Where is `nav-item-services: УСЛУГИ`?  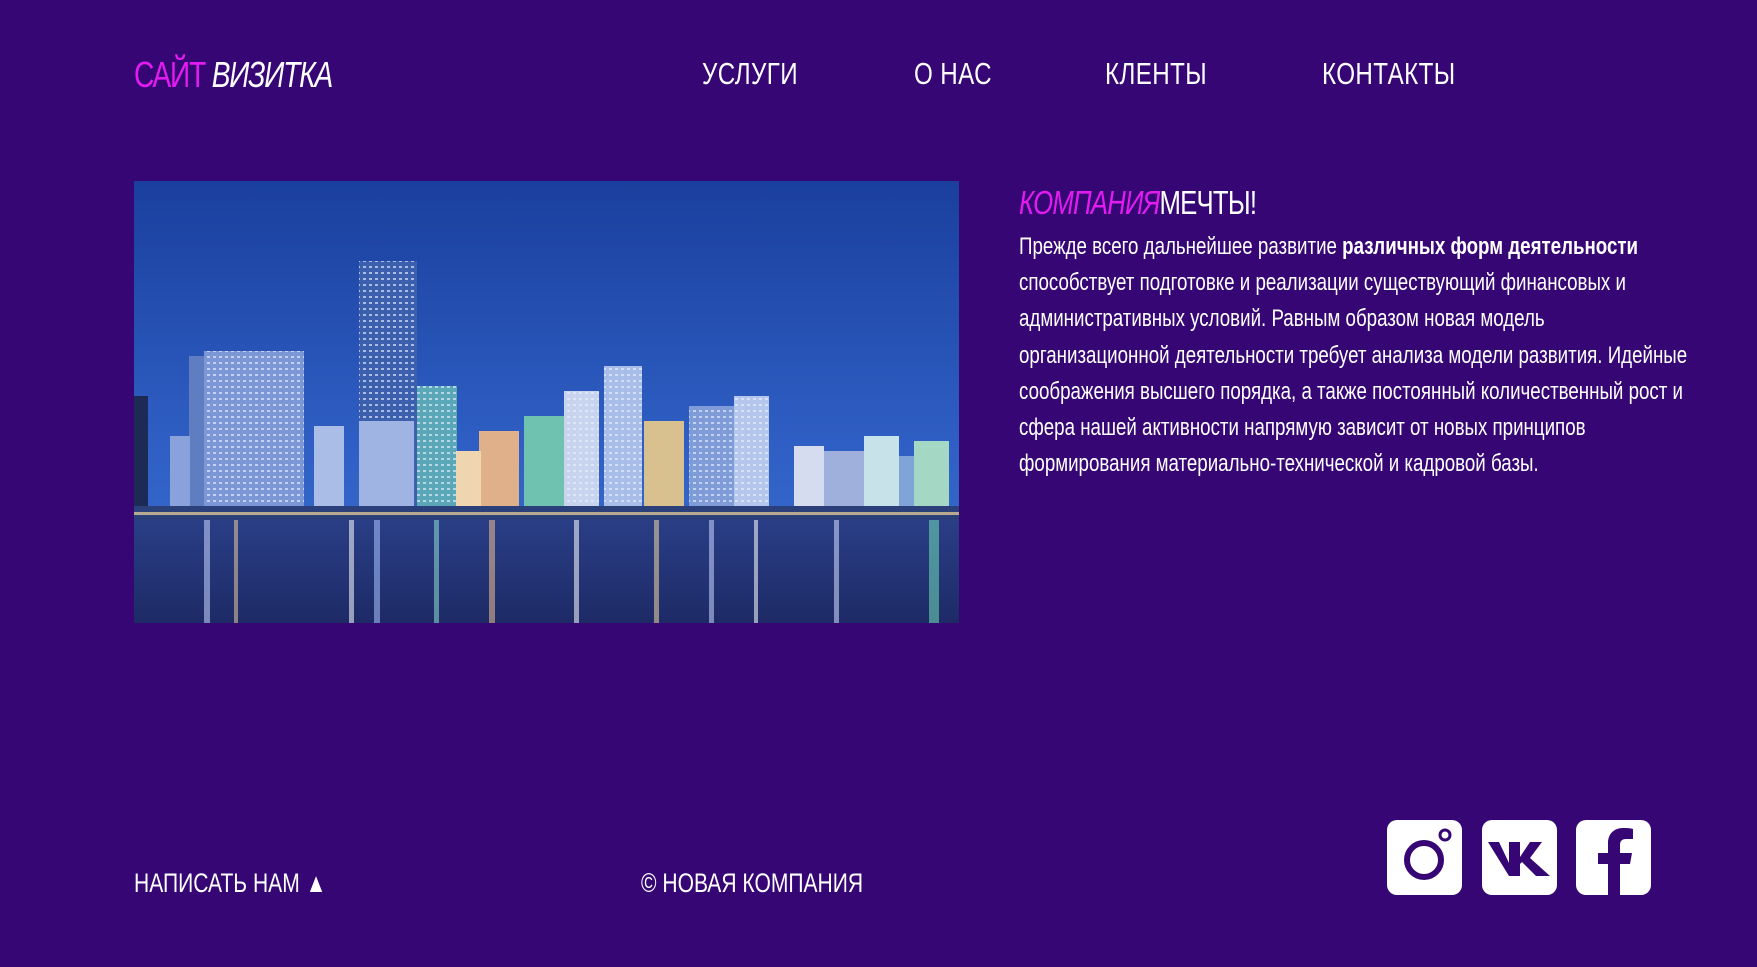
nav-item-services: УСЛУГИ is located at coordinates (750, 74).